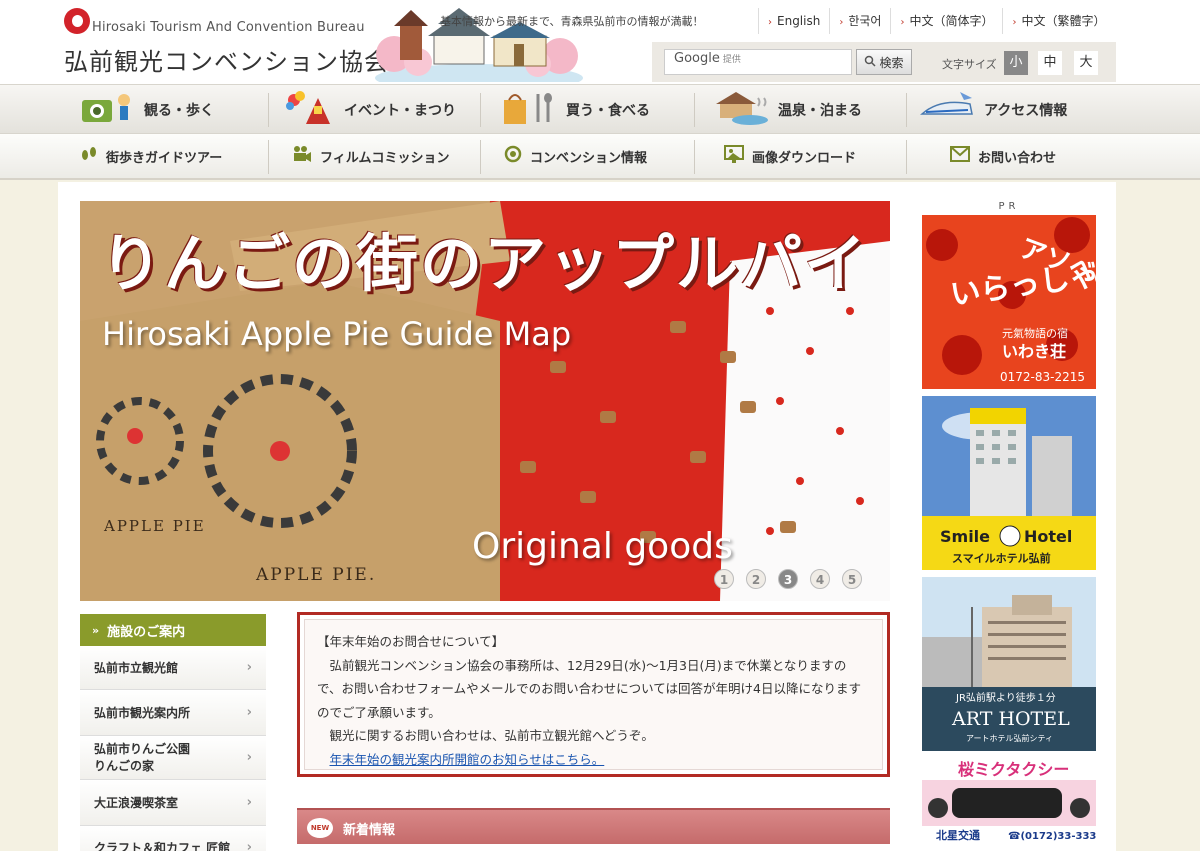 The width and height of the screenshot is (1200, 851). Describe the element at coordinates (491, 735) in the screenshot. I see `notice-body: 観光に関するお問い合わせは、弘前市立観光館へどうぞ。` at that location.